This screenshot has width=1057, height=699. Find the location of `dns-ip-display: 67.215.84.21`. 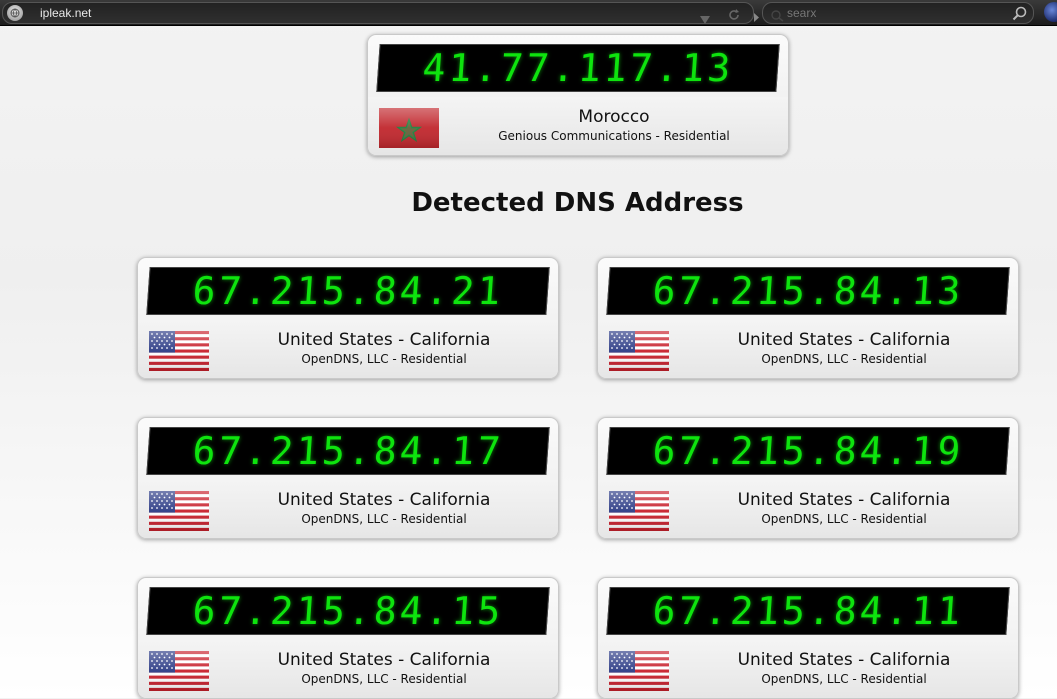

dns-ip-display: 67.215.84.21 is located at coordinates (348, 291).